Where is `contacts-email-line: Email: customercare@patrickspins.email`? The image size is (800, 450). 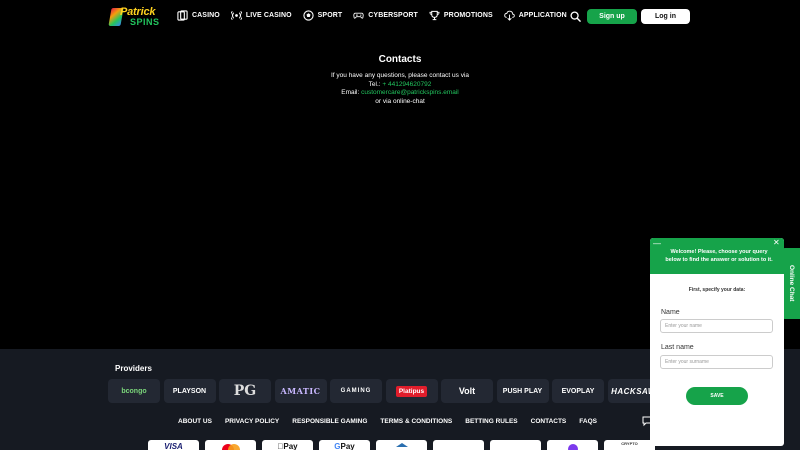
contacts-email-line: Email: customercare@patrickspins.email is located at coordinates (400, 93).